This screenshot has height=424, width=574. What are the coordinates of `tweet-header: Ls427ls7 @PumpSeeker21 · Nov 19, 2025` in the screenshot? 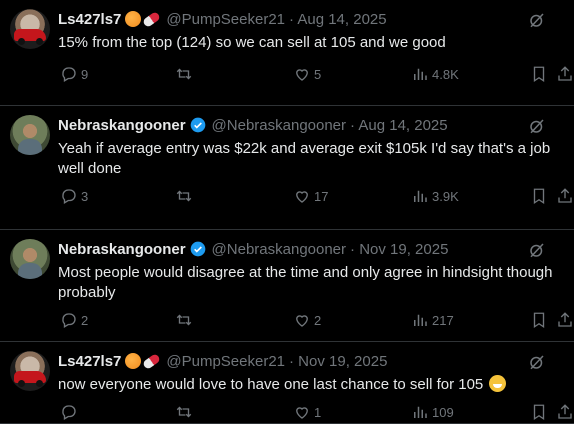 It's located at (316, 361).